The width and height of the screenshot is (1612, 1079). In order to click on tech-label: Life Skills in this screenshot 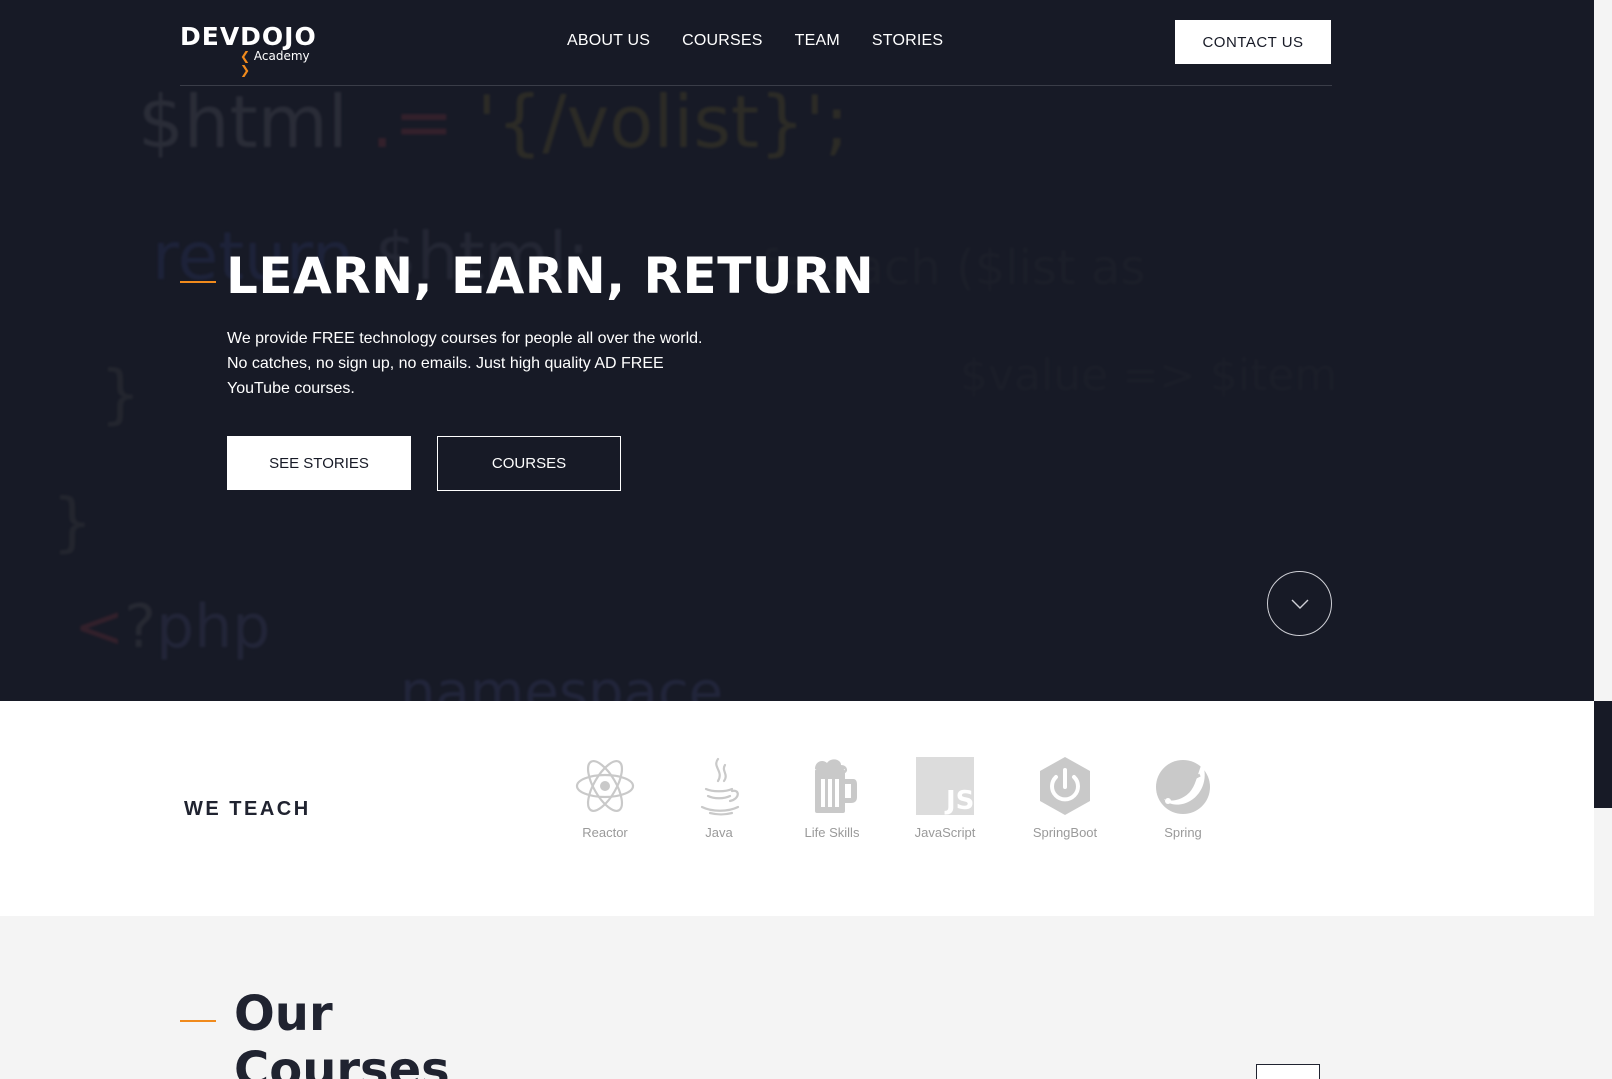, I will do `click(832, 832)`.